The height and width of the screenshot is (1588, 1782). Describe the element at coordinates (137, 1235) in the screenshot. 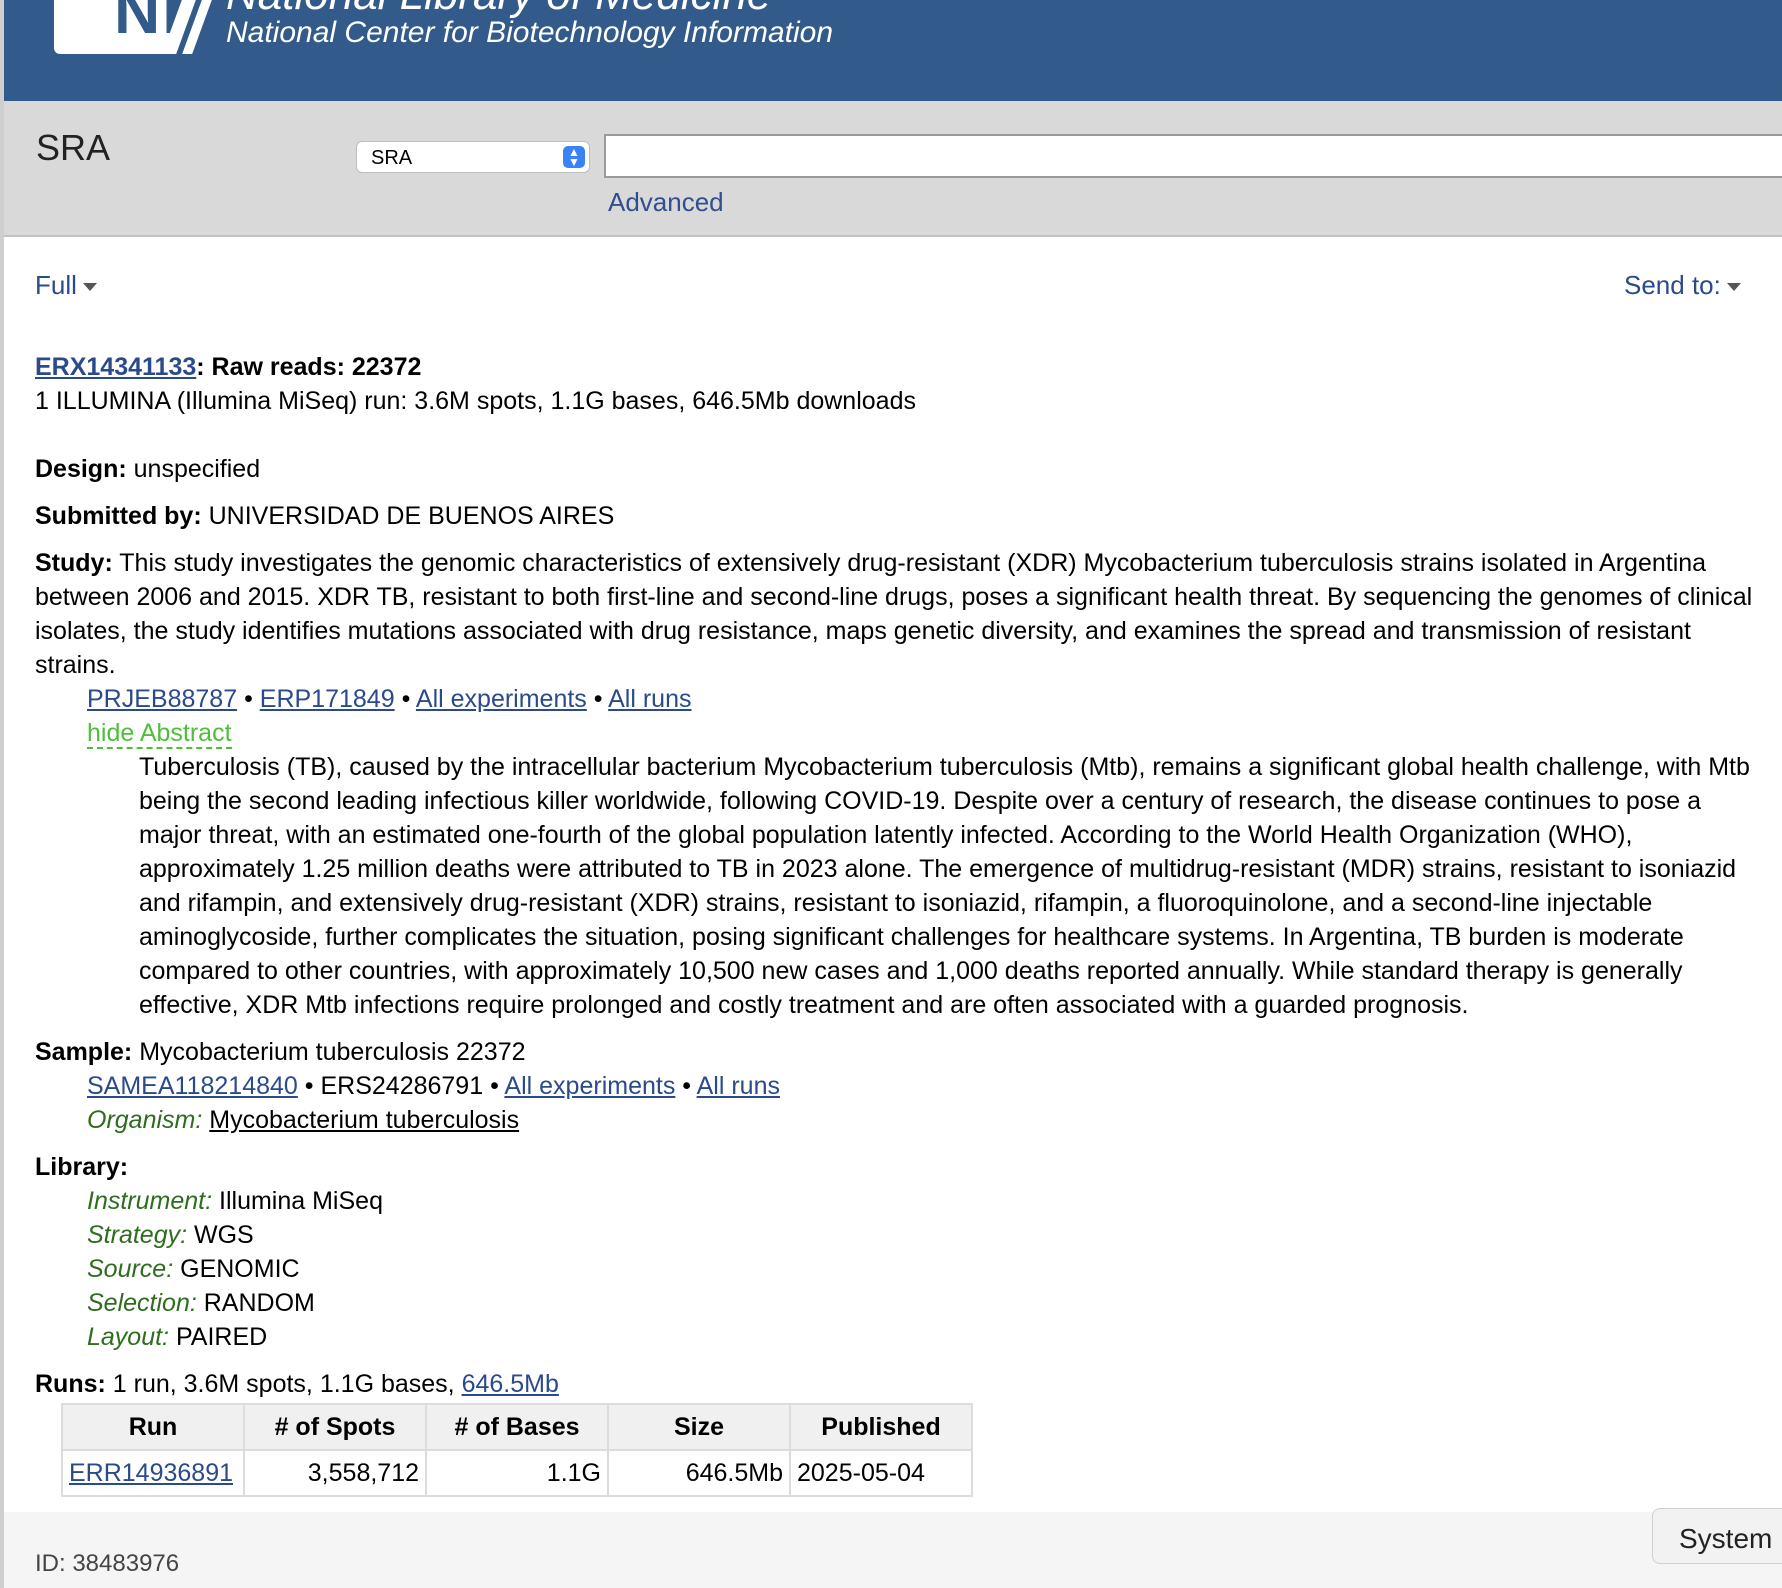

I see `strategy-label: Strategy:` at that location.